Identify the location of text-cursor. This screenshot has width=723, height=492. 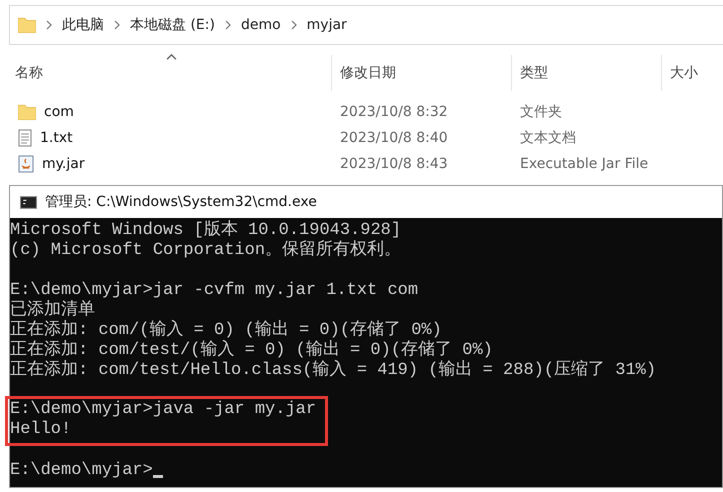
(157, 476).